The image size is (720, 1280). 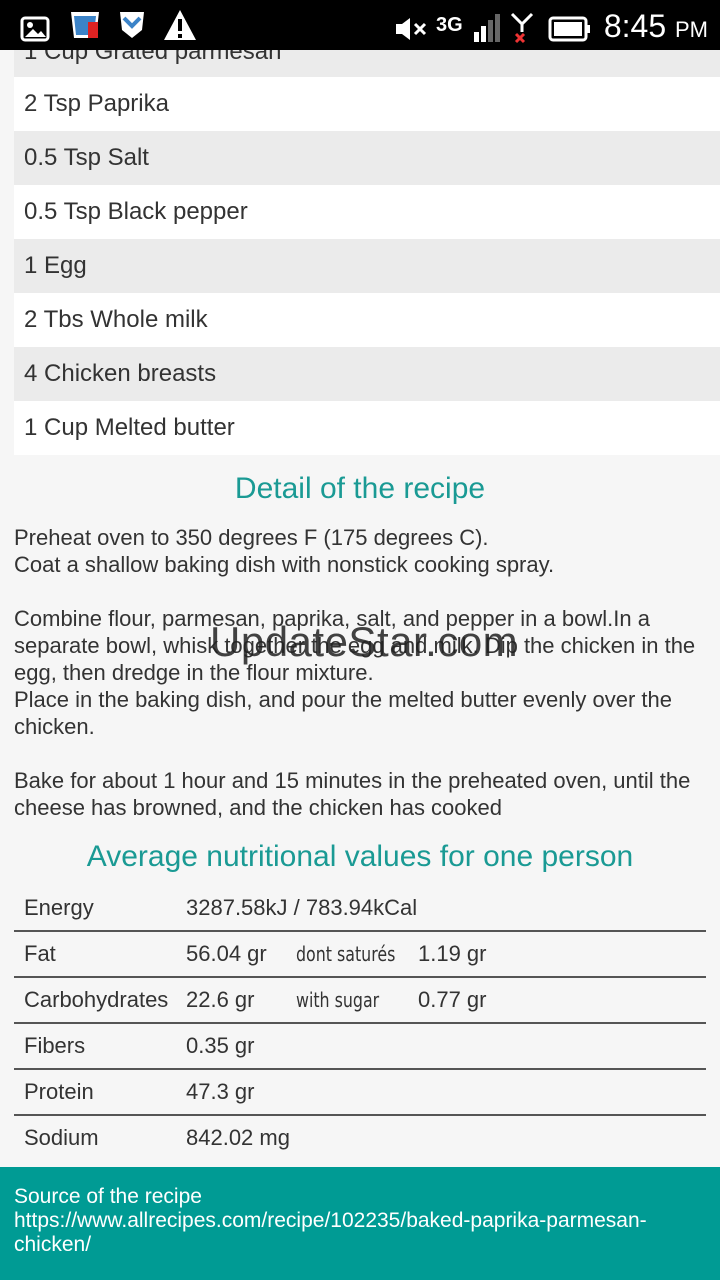 What do you see at coordinates (635, 26) in the screenshot?
I see `clock-time: 8:45` at bounding box center [635, 26].